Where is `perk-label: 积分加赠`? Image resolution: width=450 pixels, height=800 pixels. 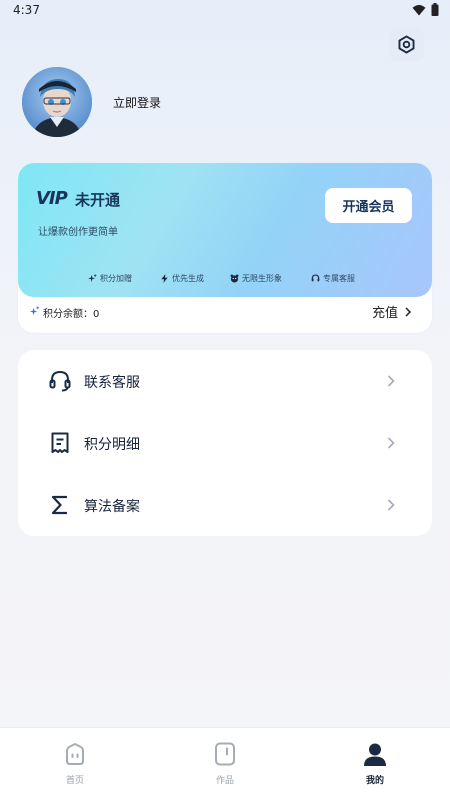 perk-label: 积分加赠 is located at coordinates (116, 278).